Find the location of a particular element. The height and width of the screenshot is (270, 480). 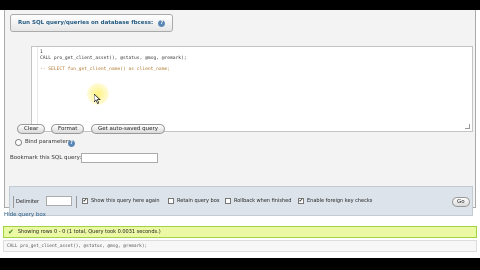

hide-query-box-link: Hide query box is located at coordinates (25, 215).